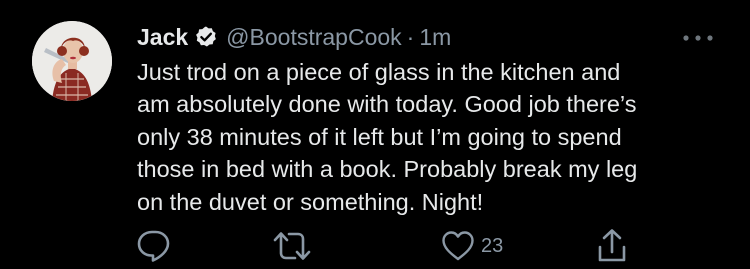 This screenshot has height=269, width=750. I want to click on like-button: 23, so click(472, 246).